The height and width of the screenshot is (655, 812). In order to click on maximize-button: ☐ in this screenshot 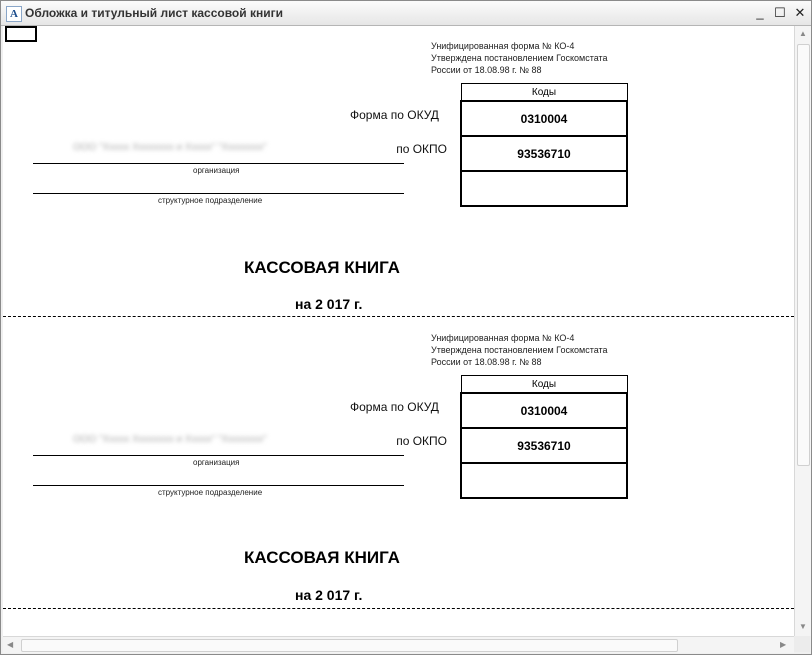, I will do `click(780, 13)`.